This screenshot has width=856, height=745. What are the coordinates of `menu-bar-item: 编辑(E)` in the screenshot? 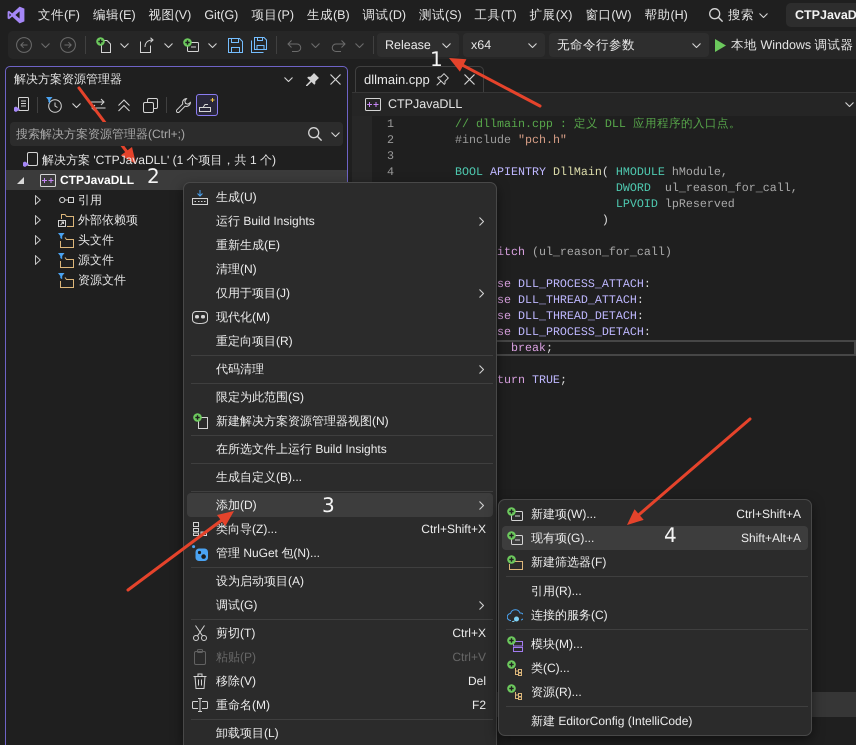 It's located at (114, 15).